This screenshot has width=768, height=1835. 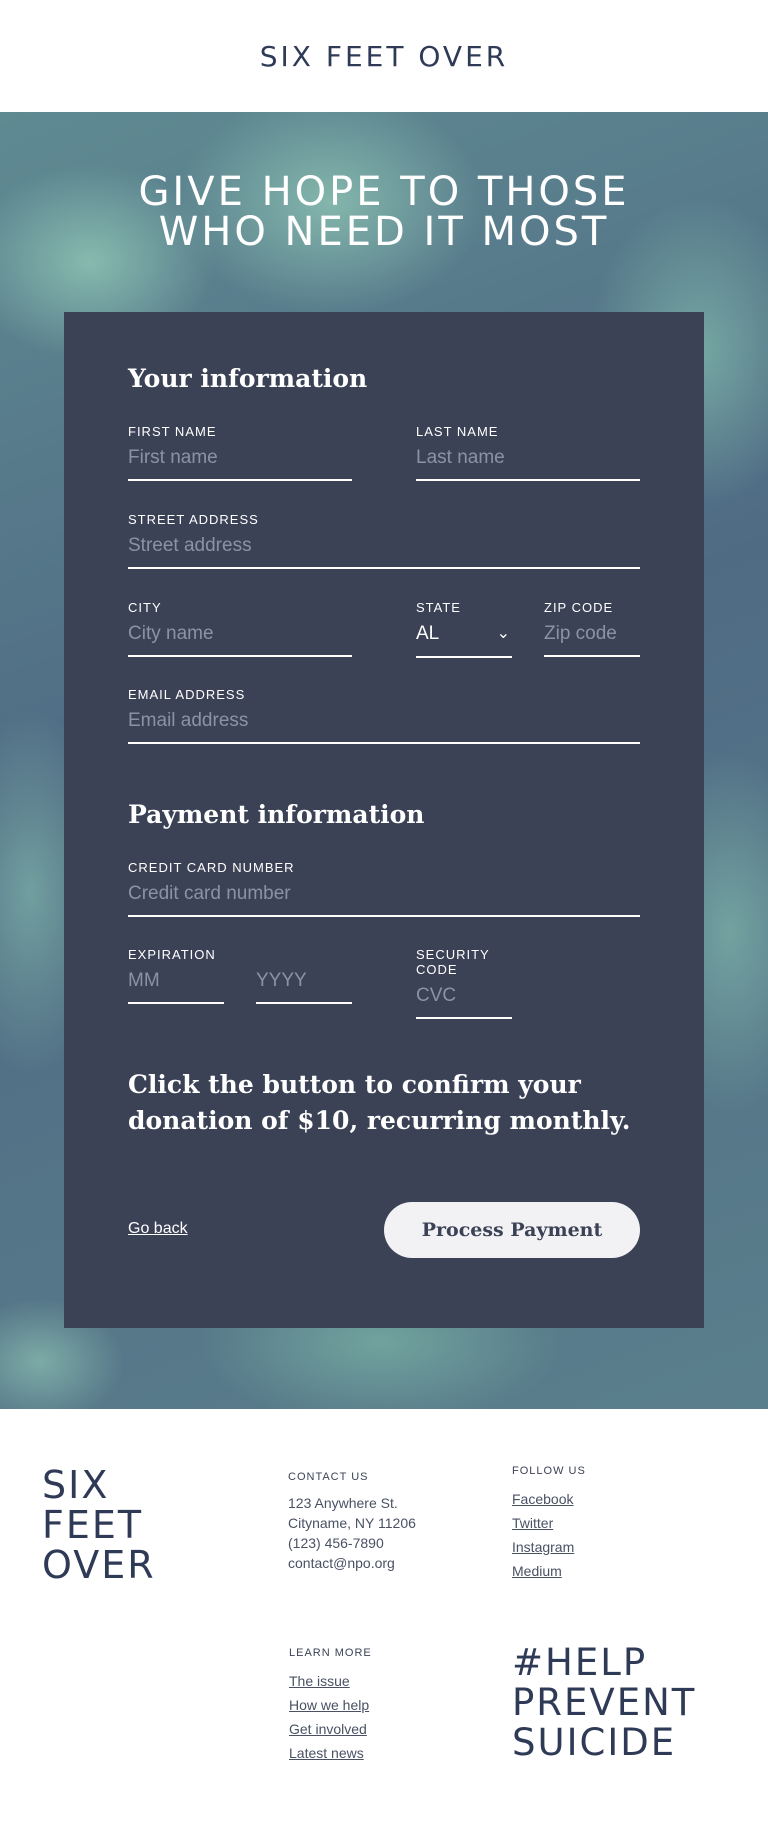 What do you see at coordinates (172, 954) in the screenshot?
I see `expiration-label: EXPIRATION` at bounding box center [172, 954].